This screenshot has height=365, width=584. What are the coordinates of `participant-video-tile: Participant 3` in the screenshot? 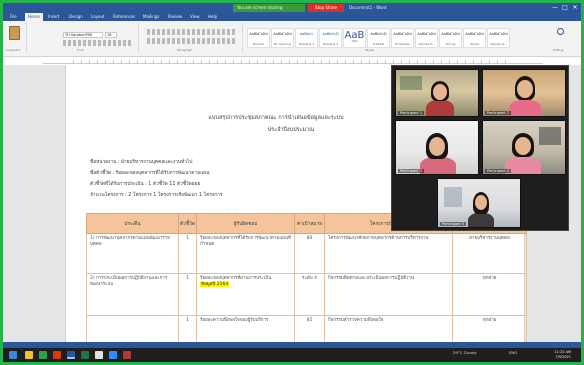 It's located at (437, 147).